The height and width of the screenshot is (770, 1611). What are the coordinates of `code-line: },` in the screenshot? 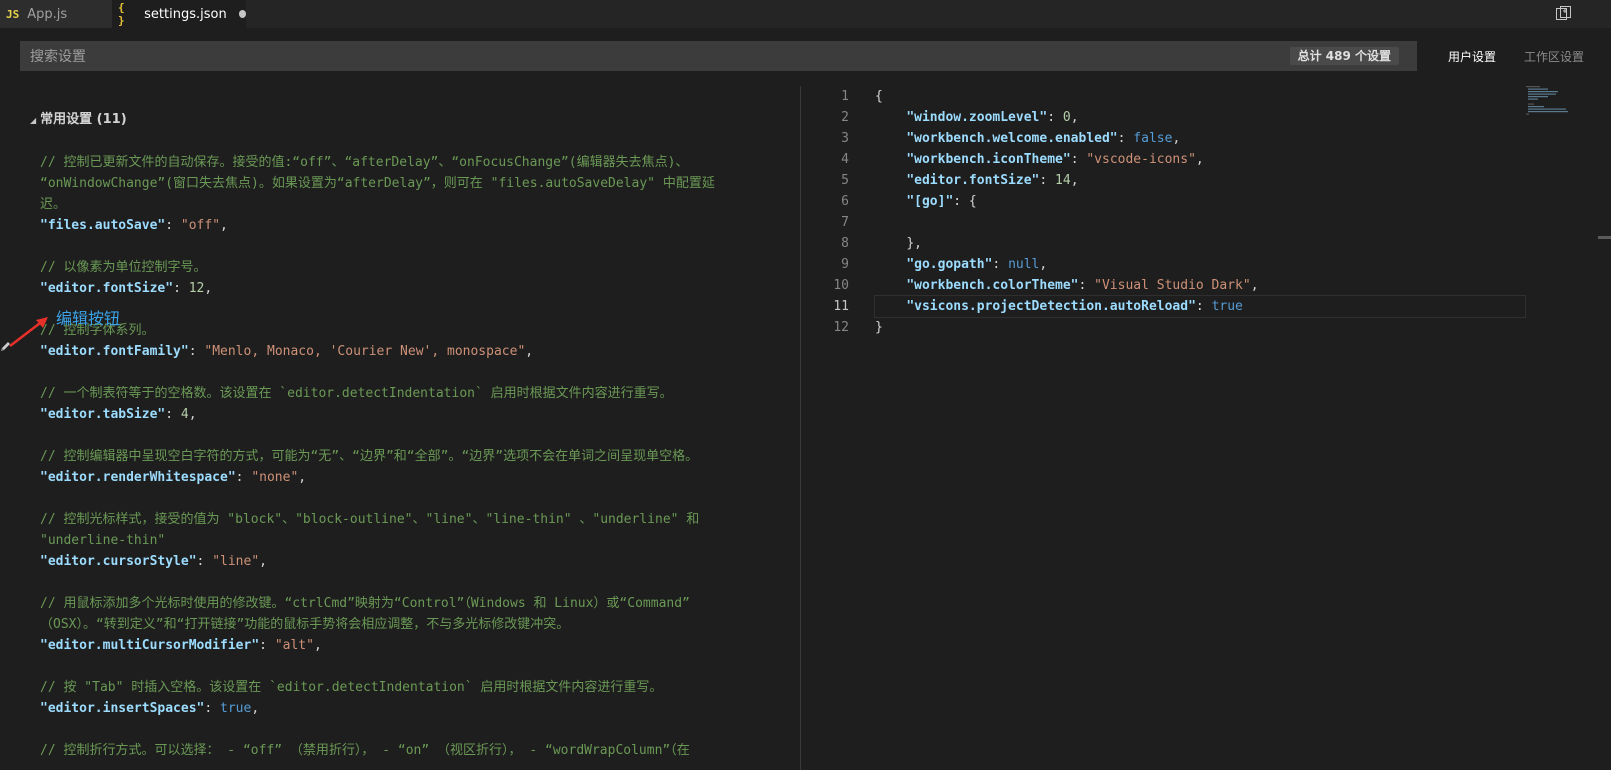 It's located at (1200, 243).